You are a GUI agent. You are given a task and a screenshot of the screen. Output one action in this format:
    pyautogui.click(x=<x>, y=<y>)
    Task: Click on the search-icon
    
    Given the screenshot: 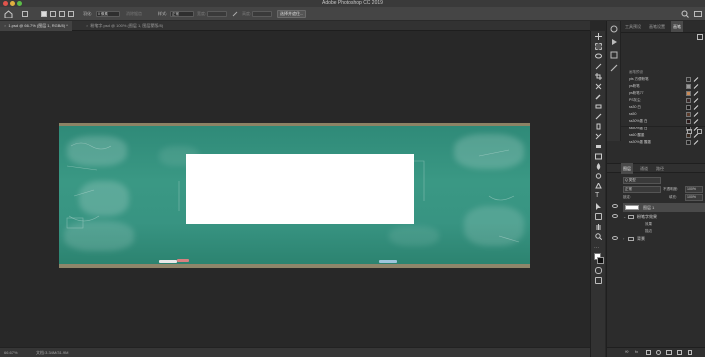 What is the action you would take?
    pyautogui.click(x=685, y=14)
    